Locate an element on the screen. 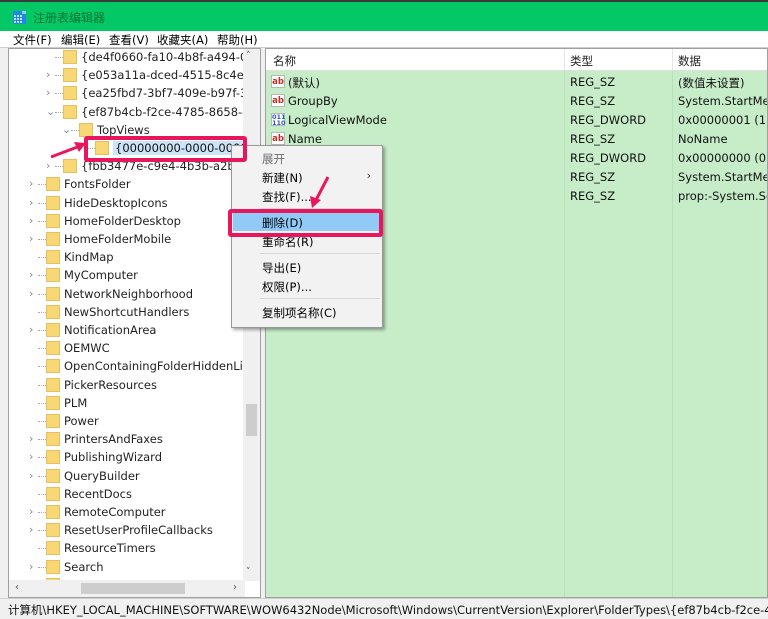 The height and width of the screenshot is (619, 768). tree-item: › Search is located at coordinates (129, 567).